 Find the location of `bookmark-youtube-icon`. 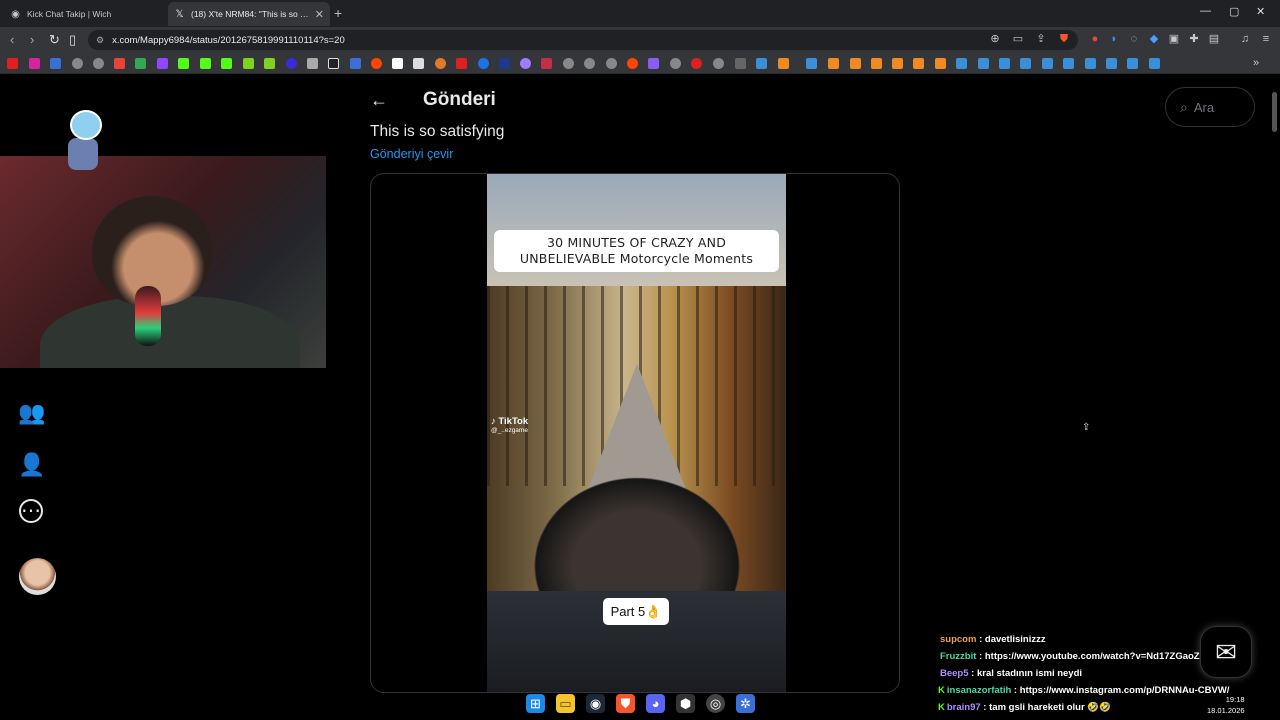

bookmark-youtube-icon is located at coordinates (12, 63).